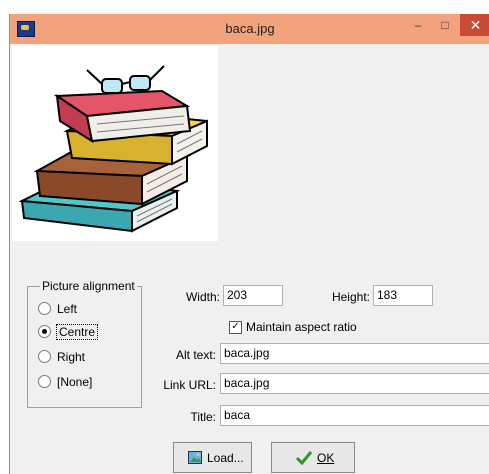 The image size is (489, 474). Describe the element at coordinates (71, 356) in the screenshot. I see `radio-right-label: Right` at that location.